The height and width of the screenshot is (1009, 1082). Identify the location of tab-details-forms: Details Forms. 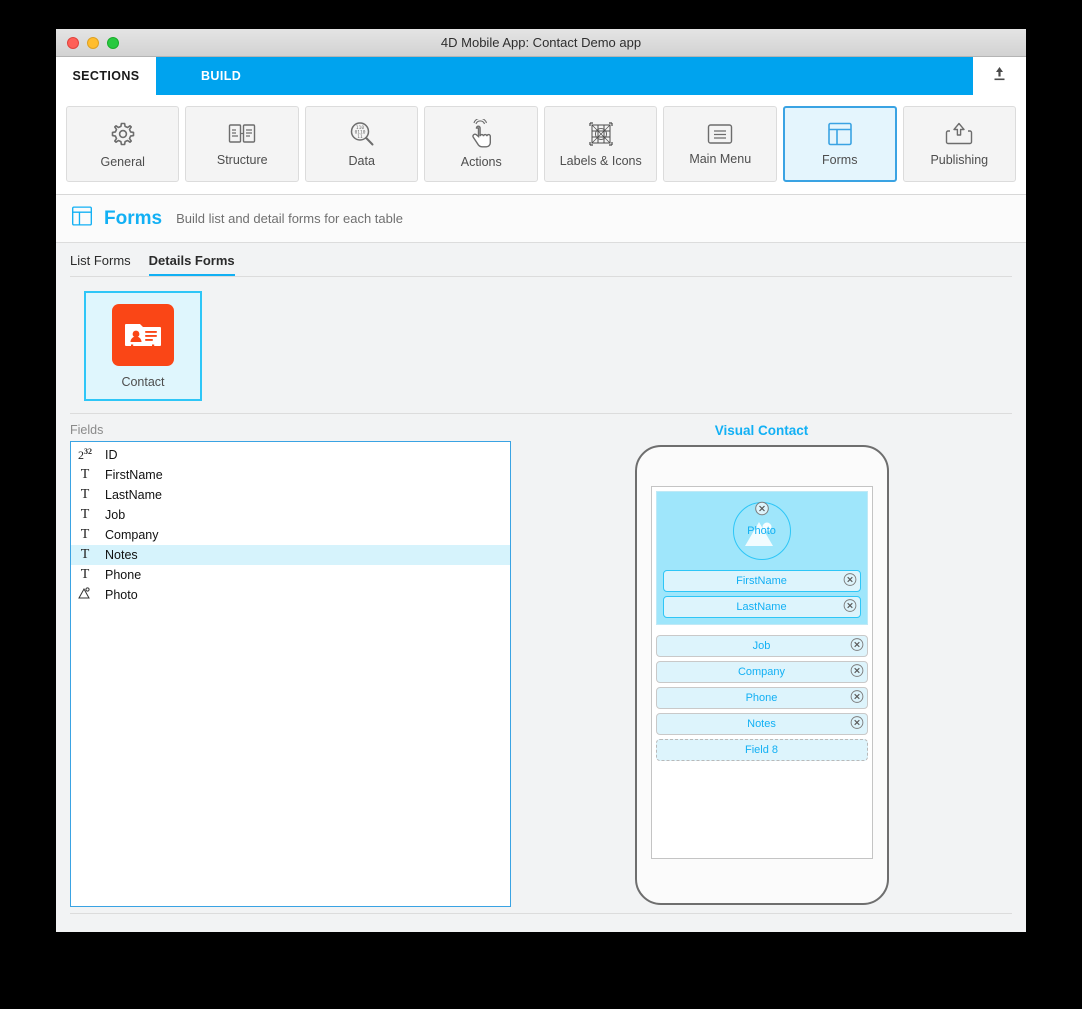
(191, 265).